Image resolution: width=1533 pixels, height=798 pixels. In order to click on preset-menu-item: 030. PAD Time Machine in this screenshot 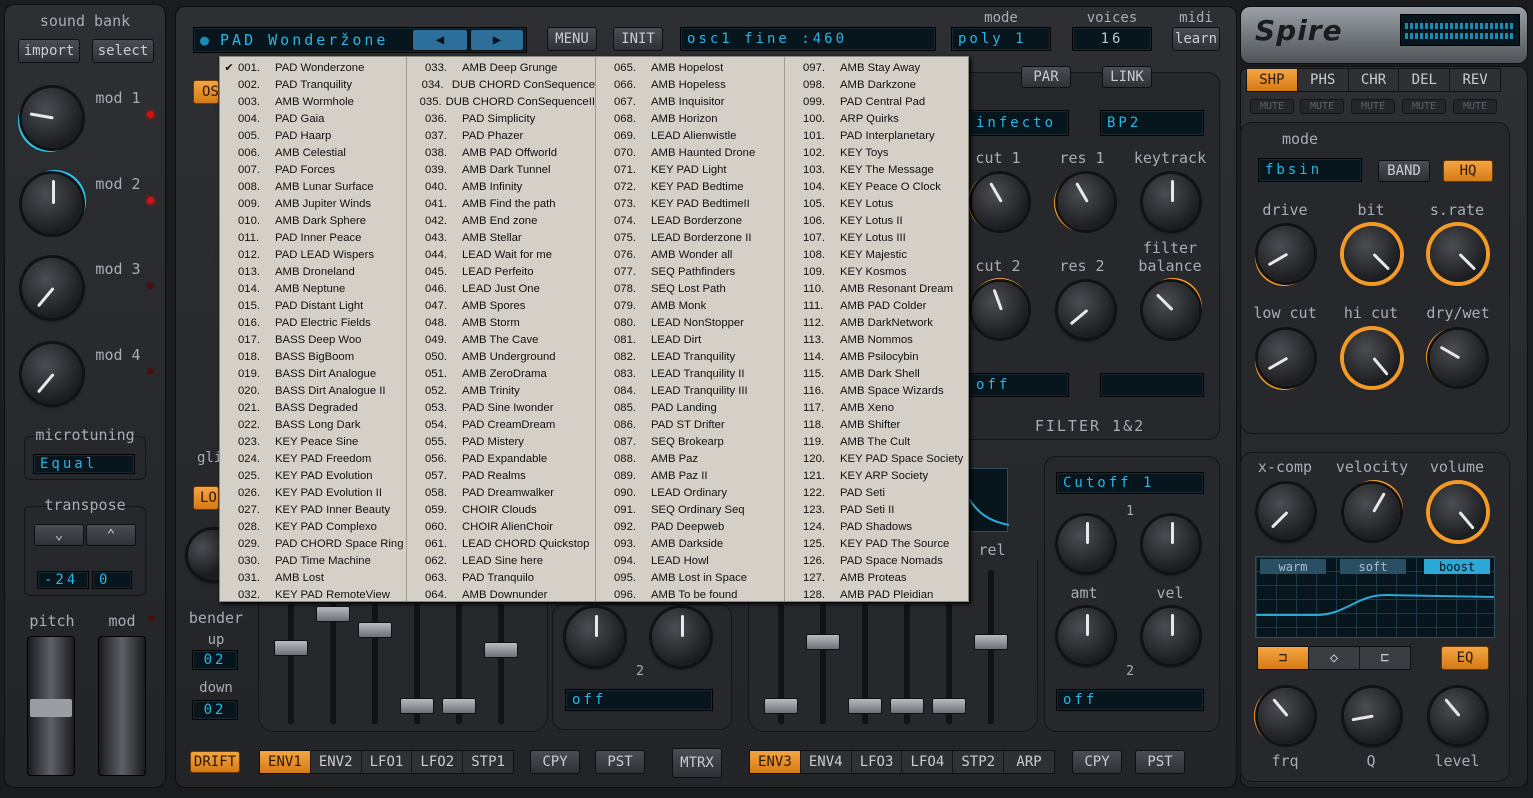, I will do `click(313, 560)`.